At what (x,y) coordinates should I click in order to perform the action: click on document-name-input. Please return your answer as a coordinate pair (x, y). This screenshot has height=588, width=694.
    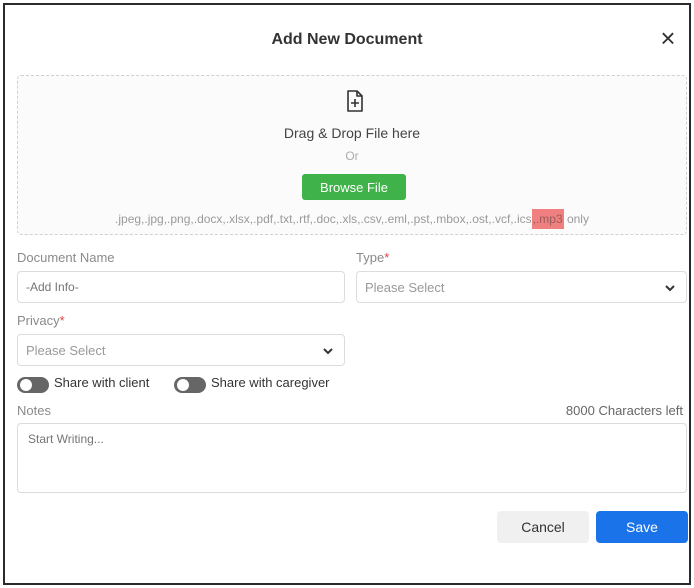
    Looking at the image, I should click on (181, 287).